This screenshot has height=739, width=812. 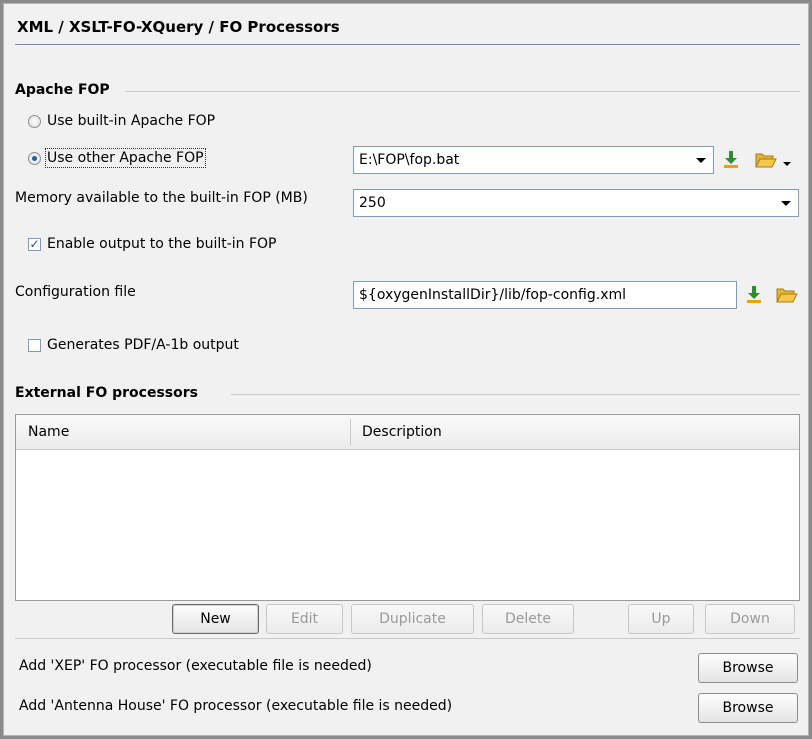 I want to click on title-divider, so click(x=407, y=44).